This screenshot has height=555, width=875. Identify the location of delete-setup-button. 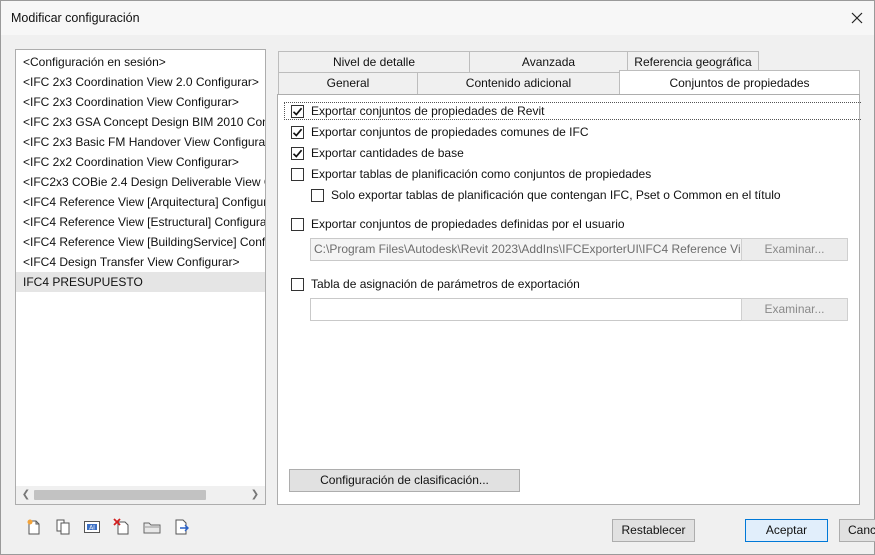
(122, 527).